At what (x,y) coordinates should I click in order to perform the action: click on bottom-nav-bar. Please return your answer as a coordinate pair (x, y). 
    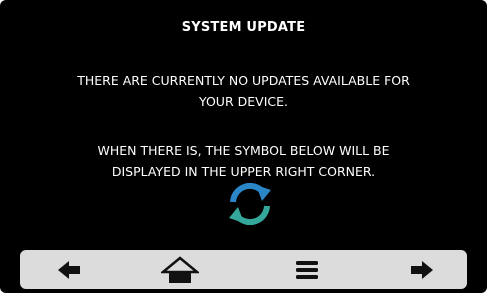
    Looking at the image, I should click on (243, 269).